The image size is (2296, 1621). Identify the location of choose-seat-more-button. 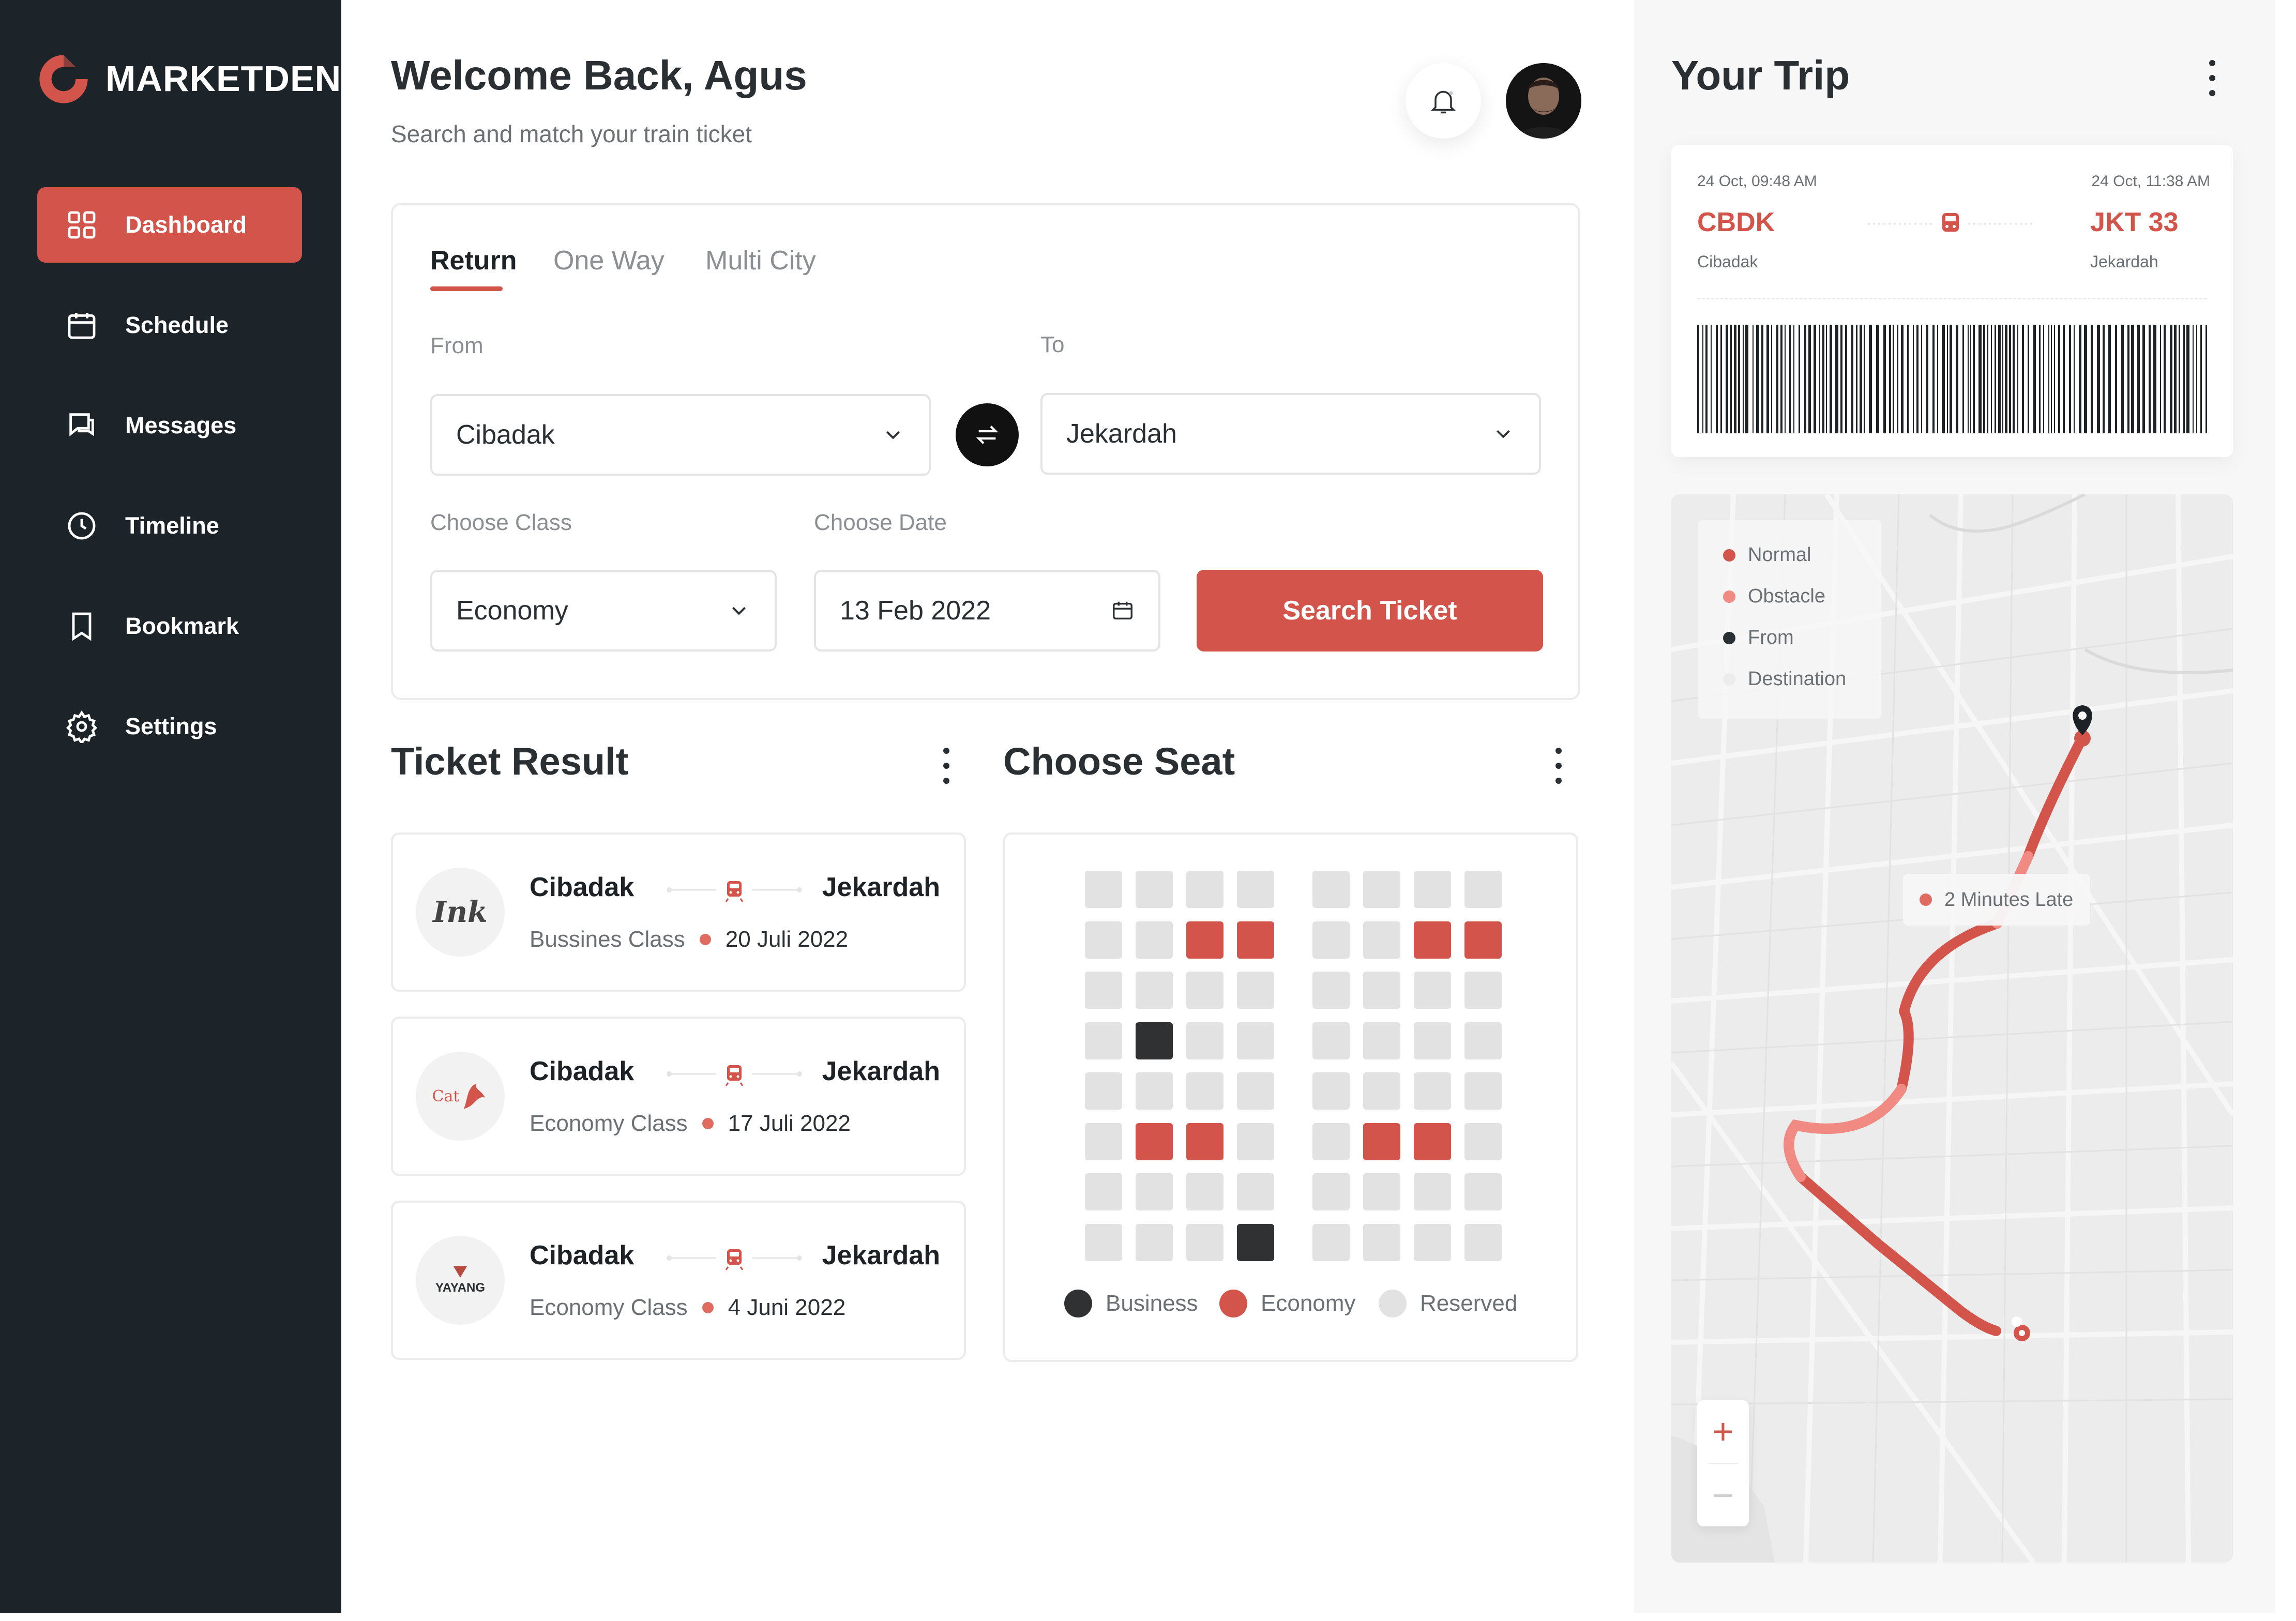
(1559, 766).